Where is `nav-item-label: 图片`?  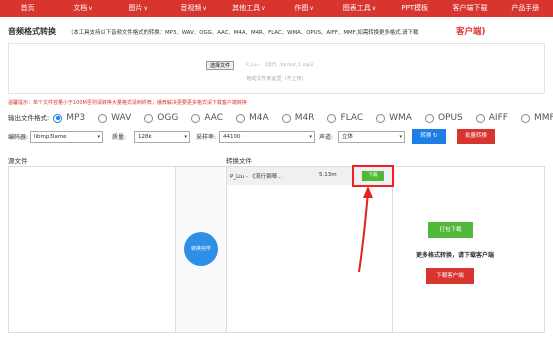
nav-item-label: 图片 is located at coordinates (135, 8).